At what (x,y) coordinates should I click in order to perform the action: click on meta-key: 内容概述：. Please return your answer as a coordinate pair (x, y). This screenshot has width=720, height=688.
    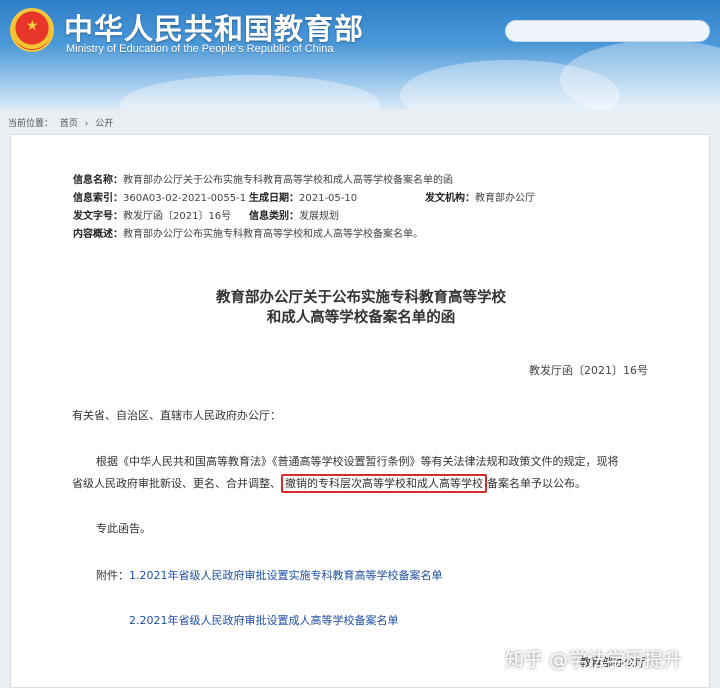
    Looking at the image, I should click on (98, 234).